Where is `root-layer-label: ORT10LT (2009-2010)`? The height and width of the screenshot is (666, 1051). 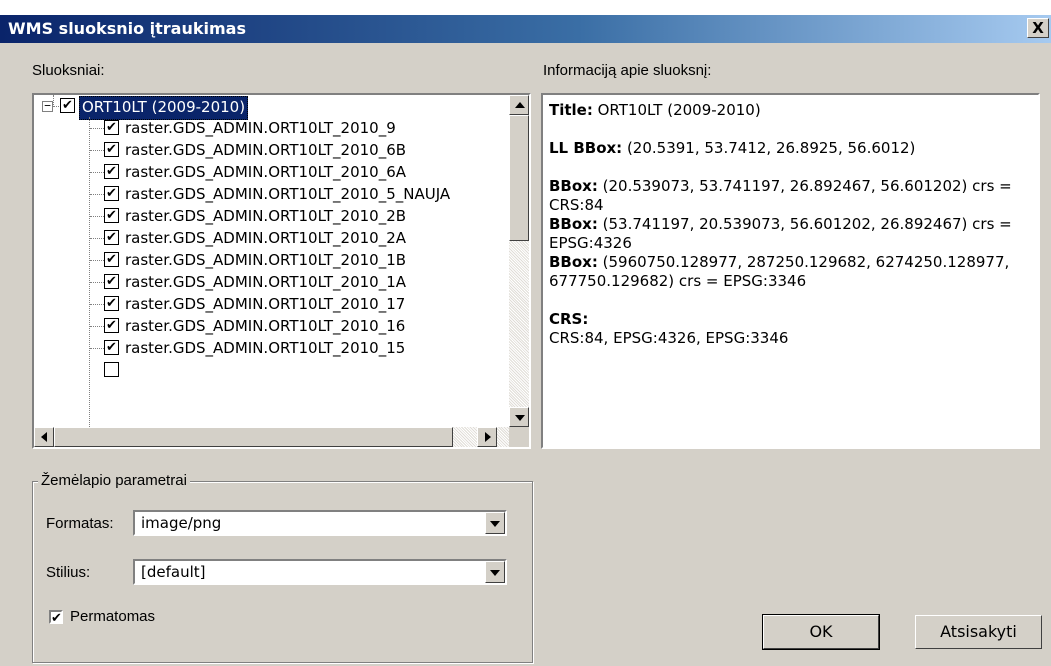
root-layer-label: ORT10LT (2009-2010) is located at coordinates (164, 108).